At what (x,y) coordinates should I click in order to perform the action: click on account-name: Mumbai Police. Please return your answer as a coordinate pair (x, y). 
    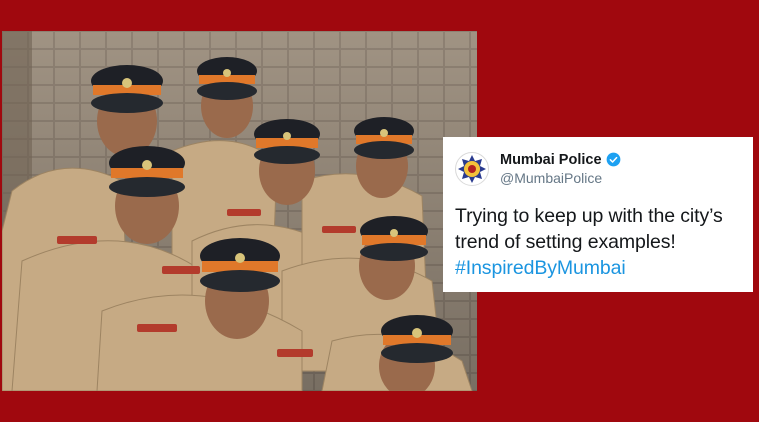
    Looking at the image, I should click on (551, 160).